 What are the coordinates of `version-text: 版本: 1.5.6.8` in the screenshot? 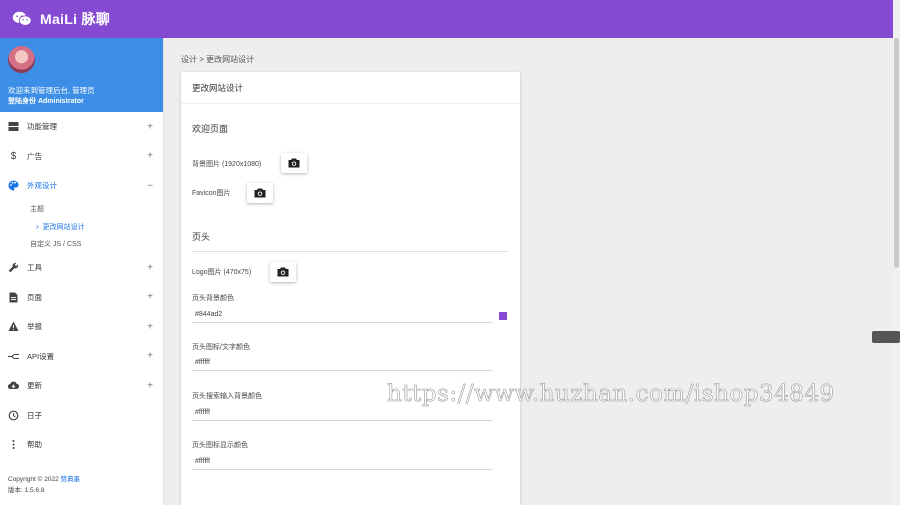 It's located at (26, 490).